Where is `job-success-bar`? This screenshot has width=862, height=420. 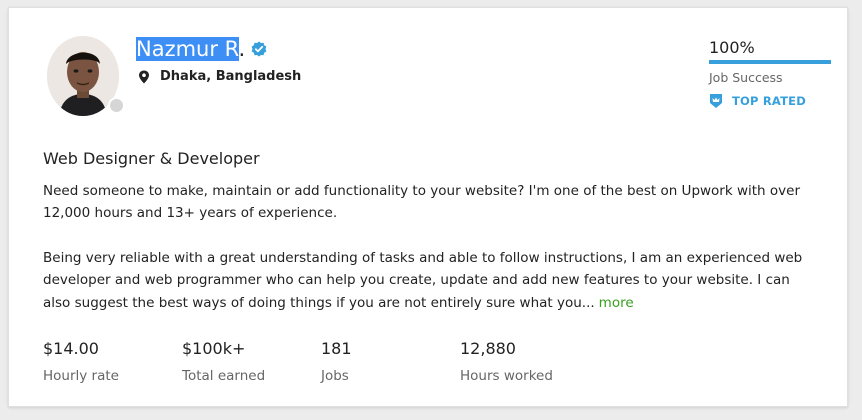
job-success-bar is located at coordinates (770, 62).